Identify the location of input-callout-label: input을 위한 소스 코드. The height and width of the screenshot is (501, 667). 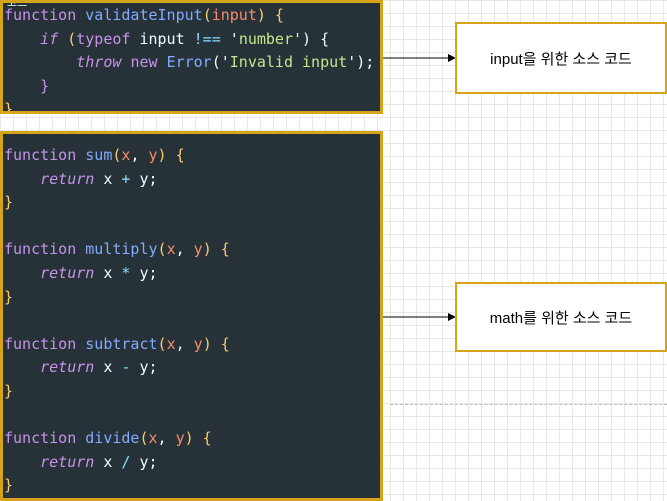
(561, 59).